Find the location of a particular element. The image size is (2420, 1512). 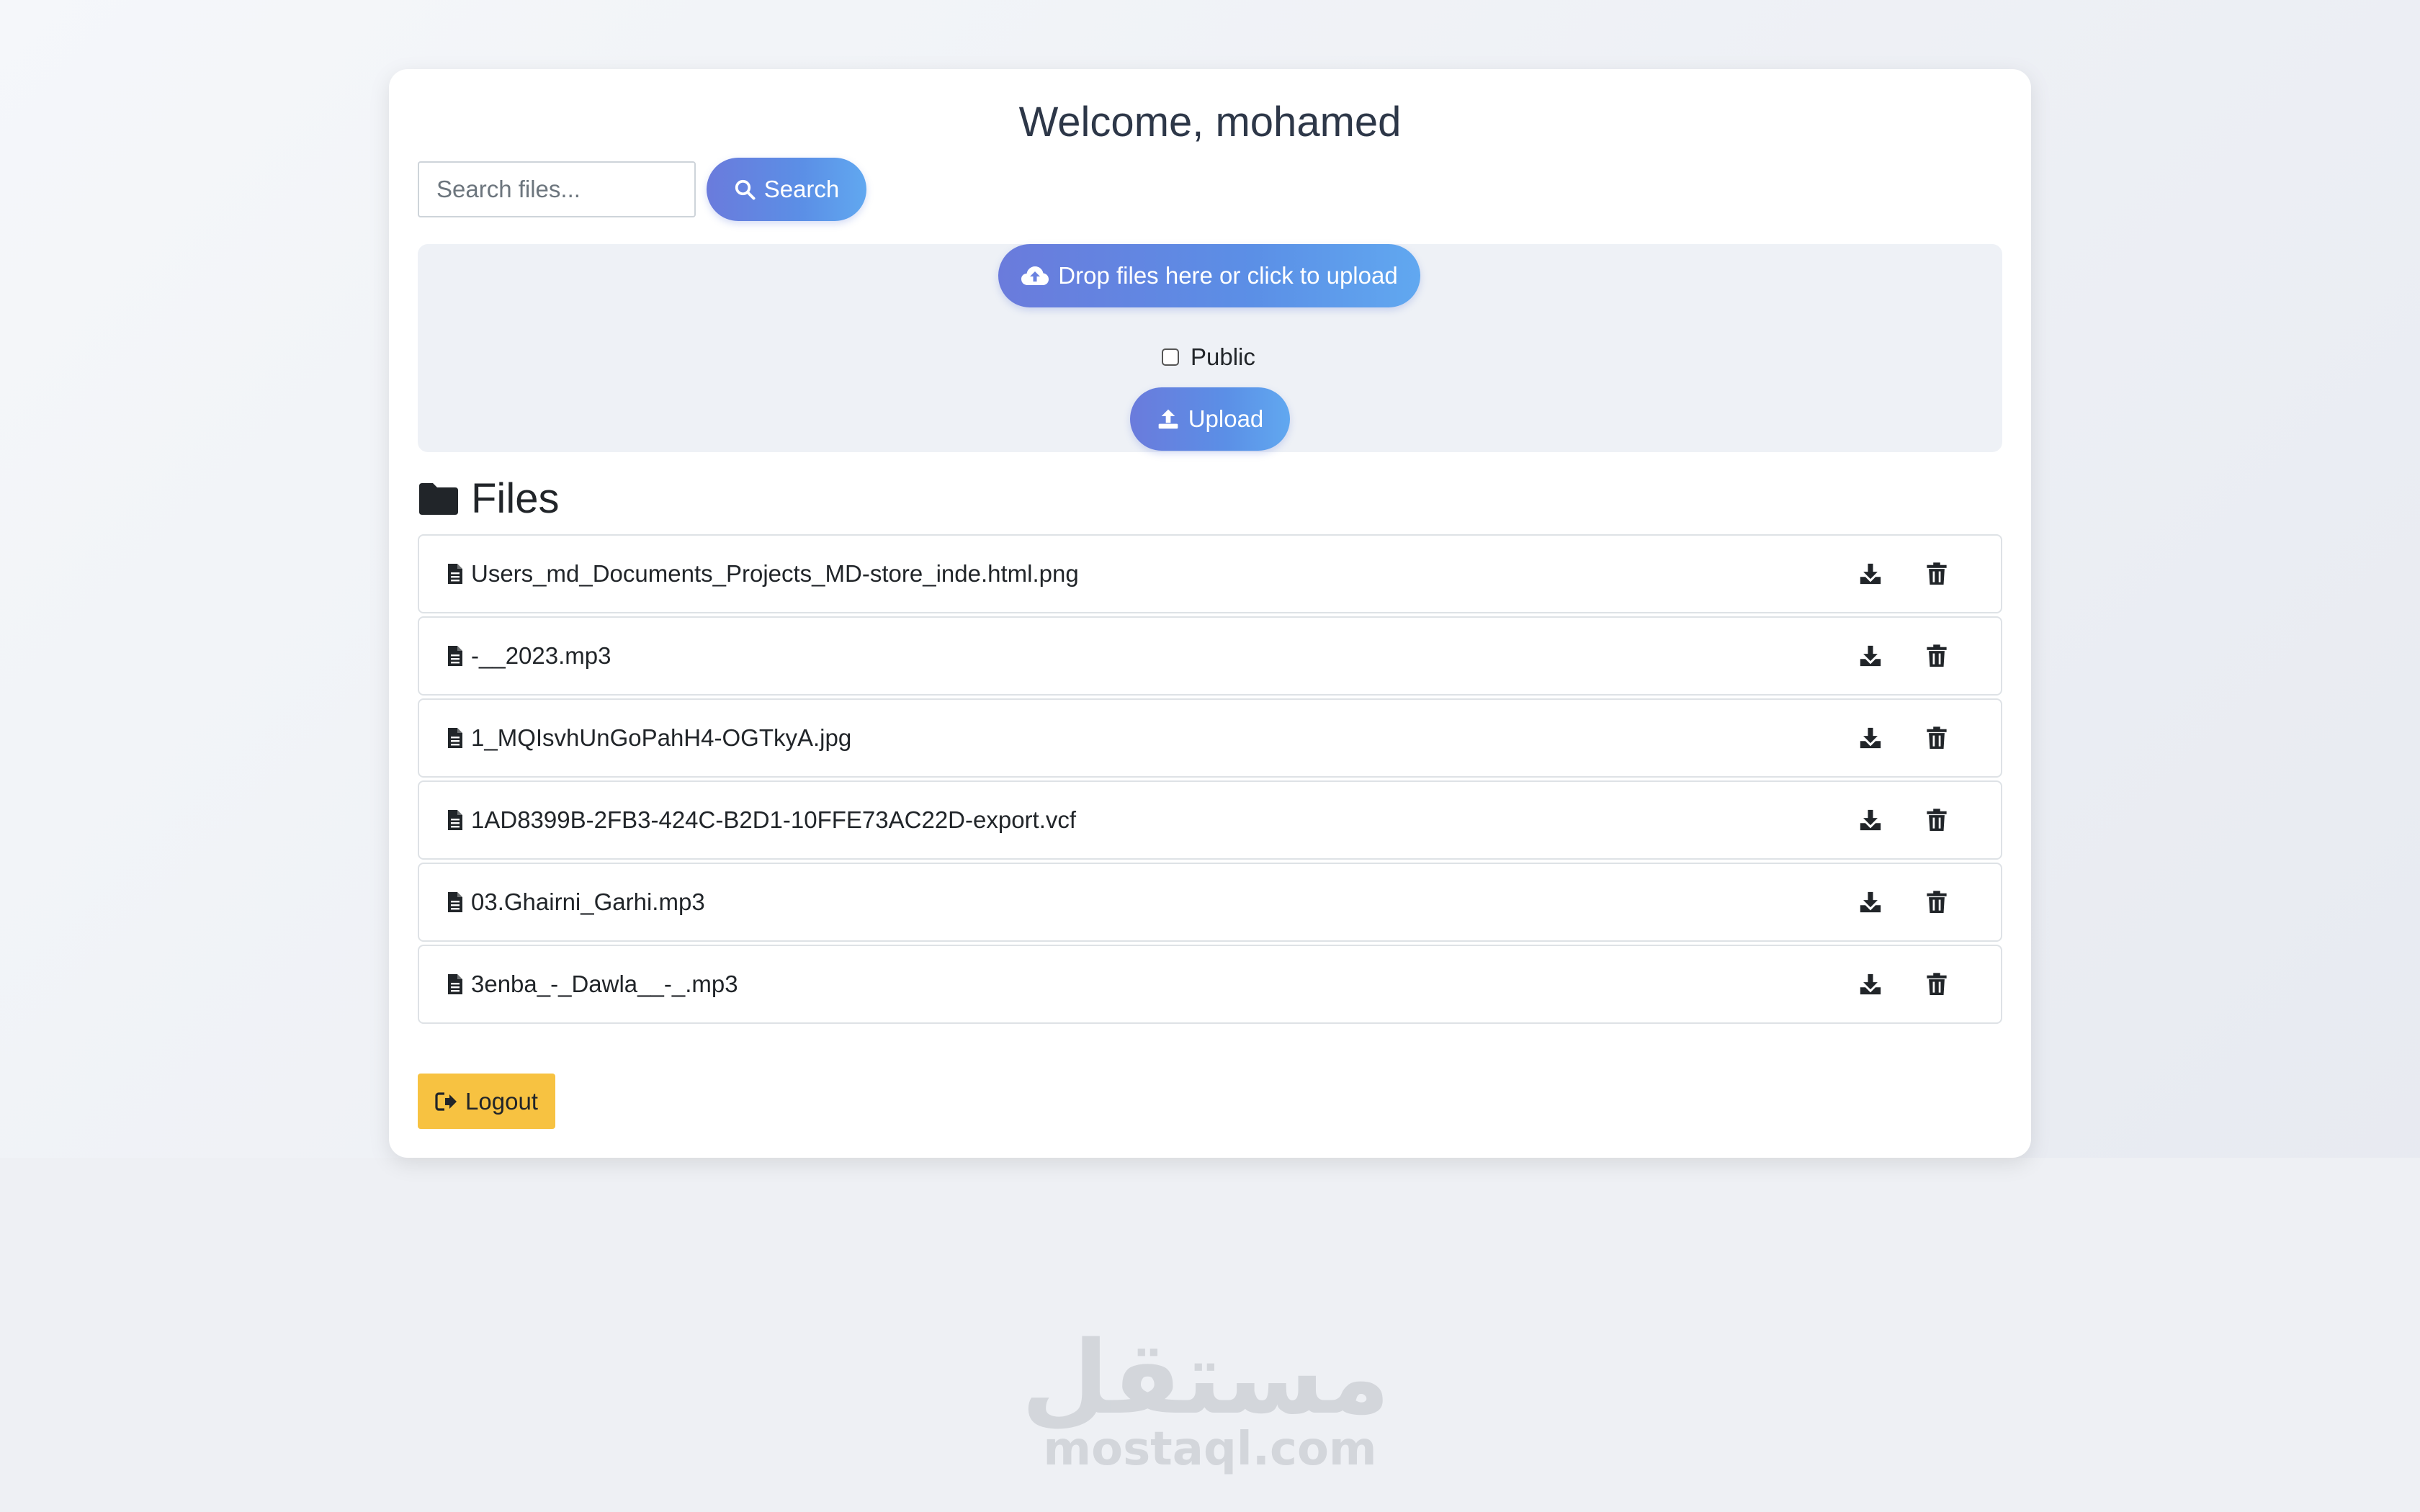

search-button-label: Search is located at coordinates (802, 189).